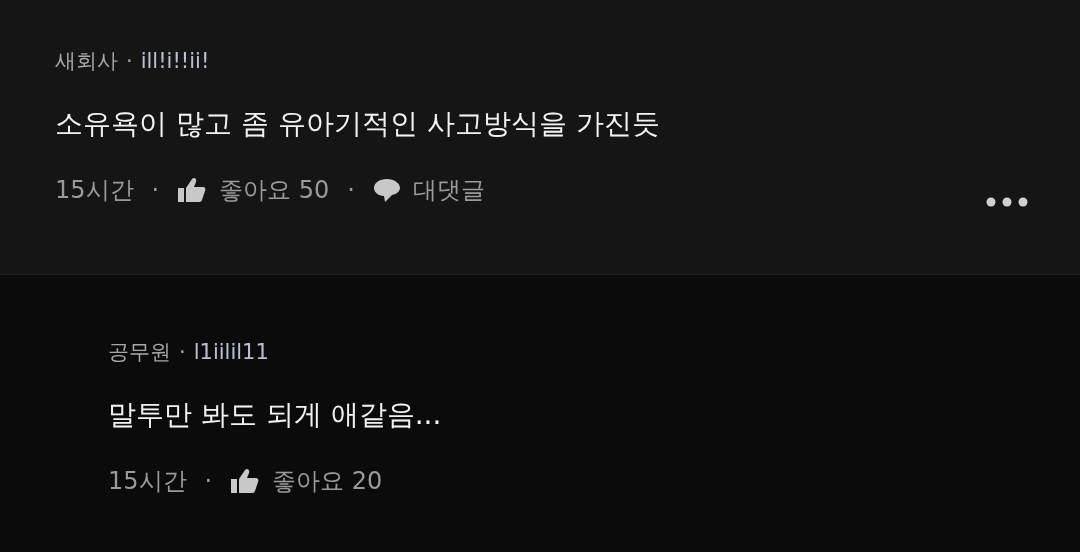 Image resolution: width=1080 pixels, height=552 pixels. What do you see at coordinates (175, 61) in the screenshot?
I see `user-handle: ill!i!!ii!` at bounding box center [175, 61].